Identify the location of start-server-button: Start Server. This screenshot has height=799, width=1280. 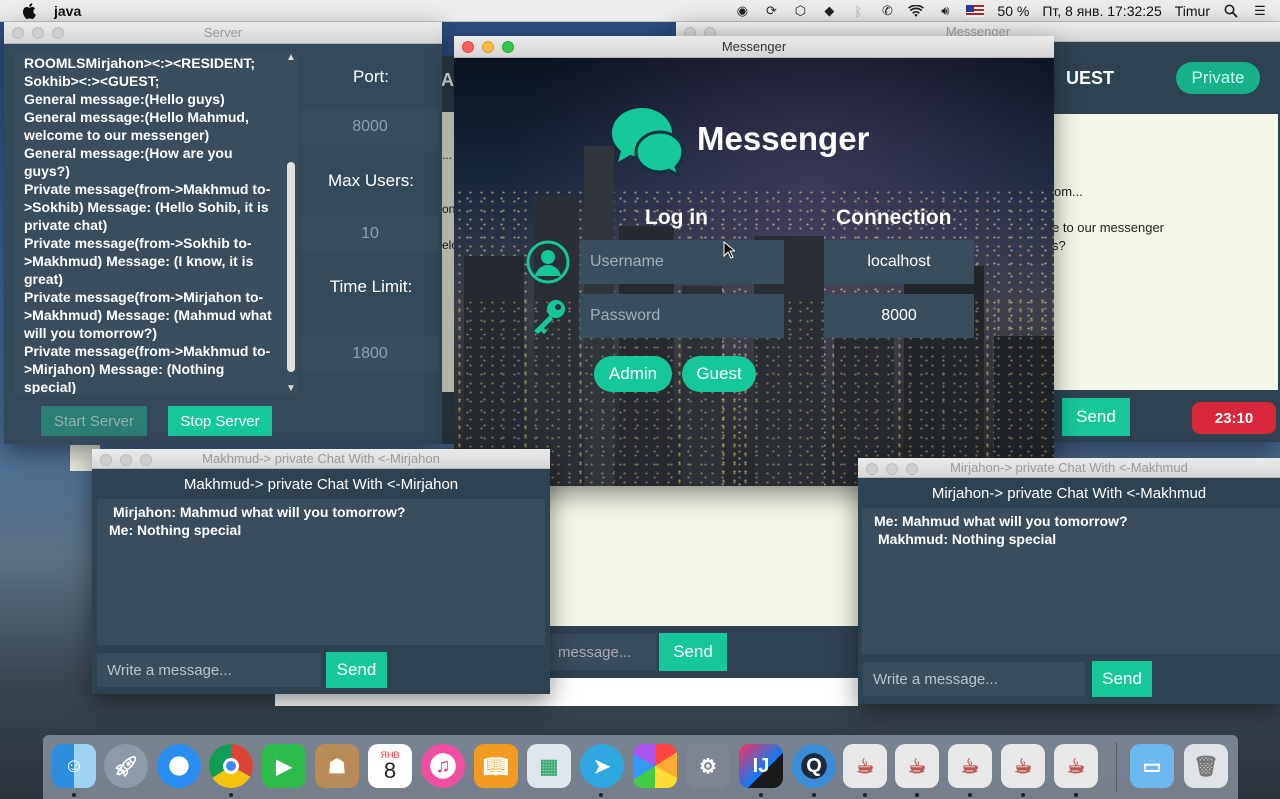
(94, 421).